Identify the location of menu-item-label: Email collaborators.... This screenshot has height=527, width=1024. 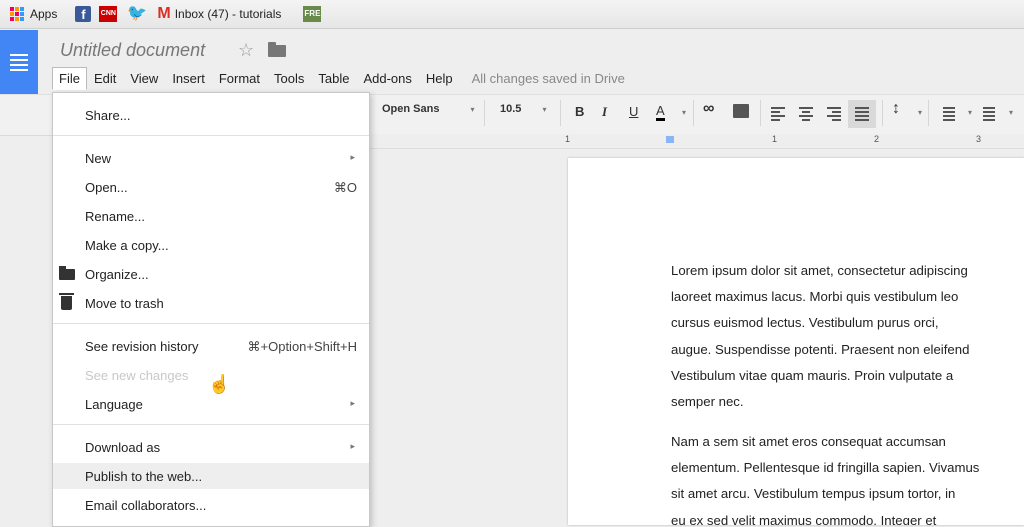
(146, 505).